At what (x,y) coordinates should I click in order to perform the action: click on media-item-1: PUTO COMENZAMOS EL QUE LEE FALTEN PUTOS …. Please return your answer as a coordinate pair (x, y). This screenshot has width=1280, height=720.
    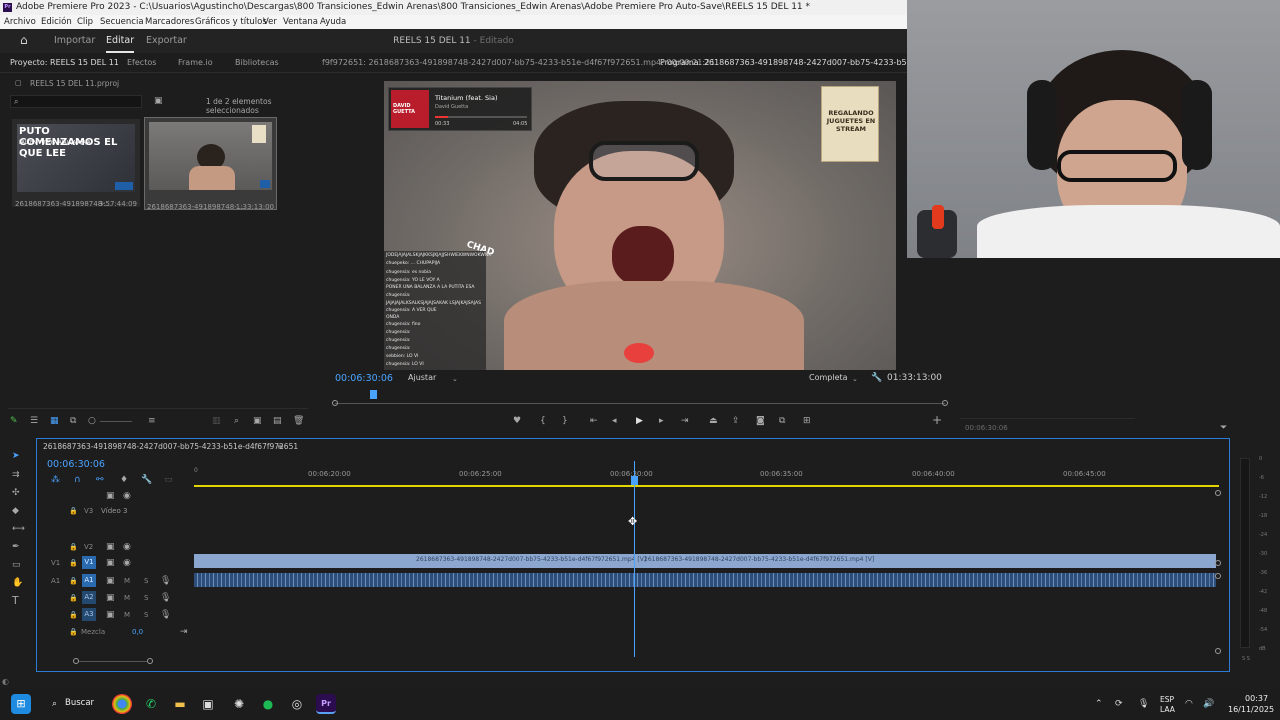
    Looking at the image, I should click on (76, 163).